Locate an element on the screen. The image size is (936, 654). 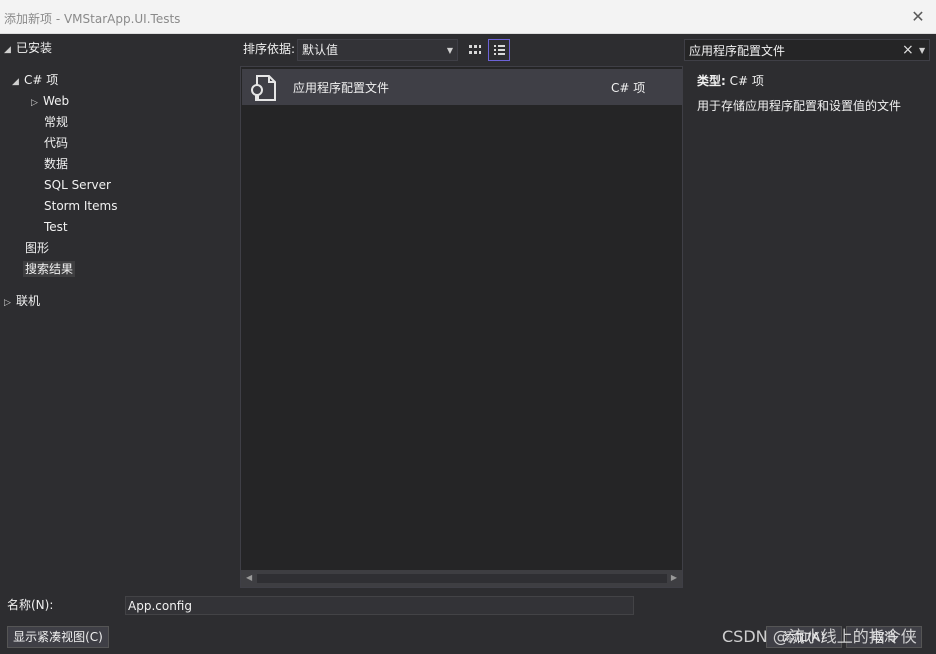
tree-item-csharp: ◢ C# 项 is located at coordinates (35, 80).